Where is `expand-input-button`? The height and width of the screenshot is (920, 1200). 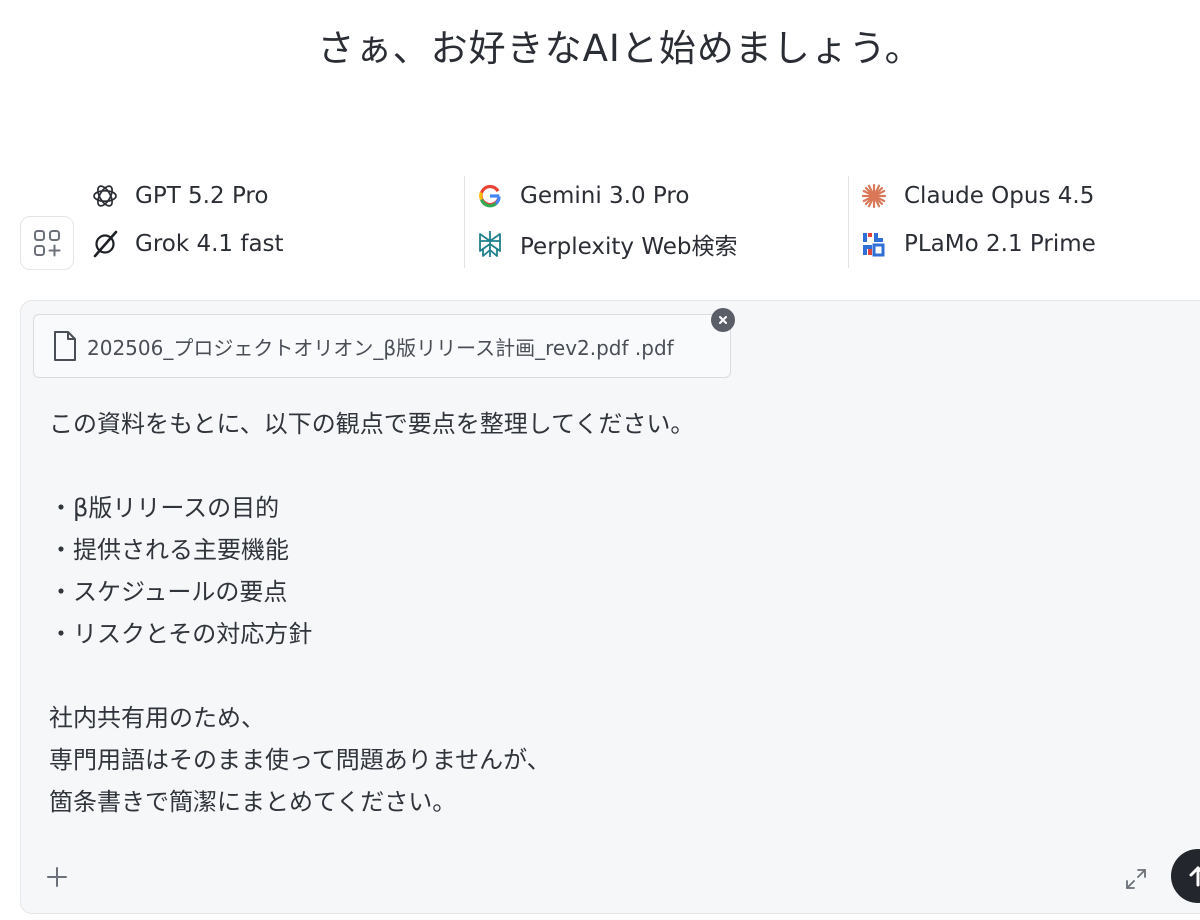 expand-input-button is located at coordinates (1136, 879).